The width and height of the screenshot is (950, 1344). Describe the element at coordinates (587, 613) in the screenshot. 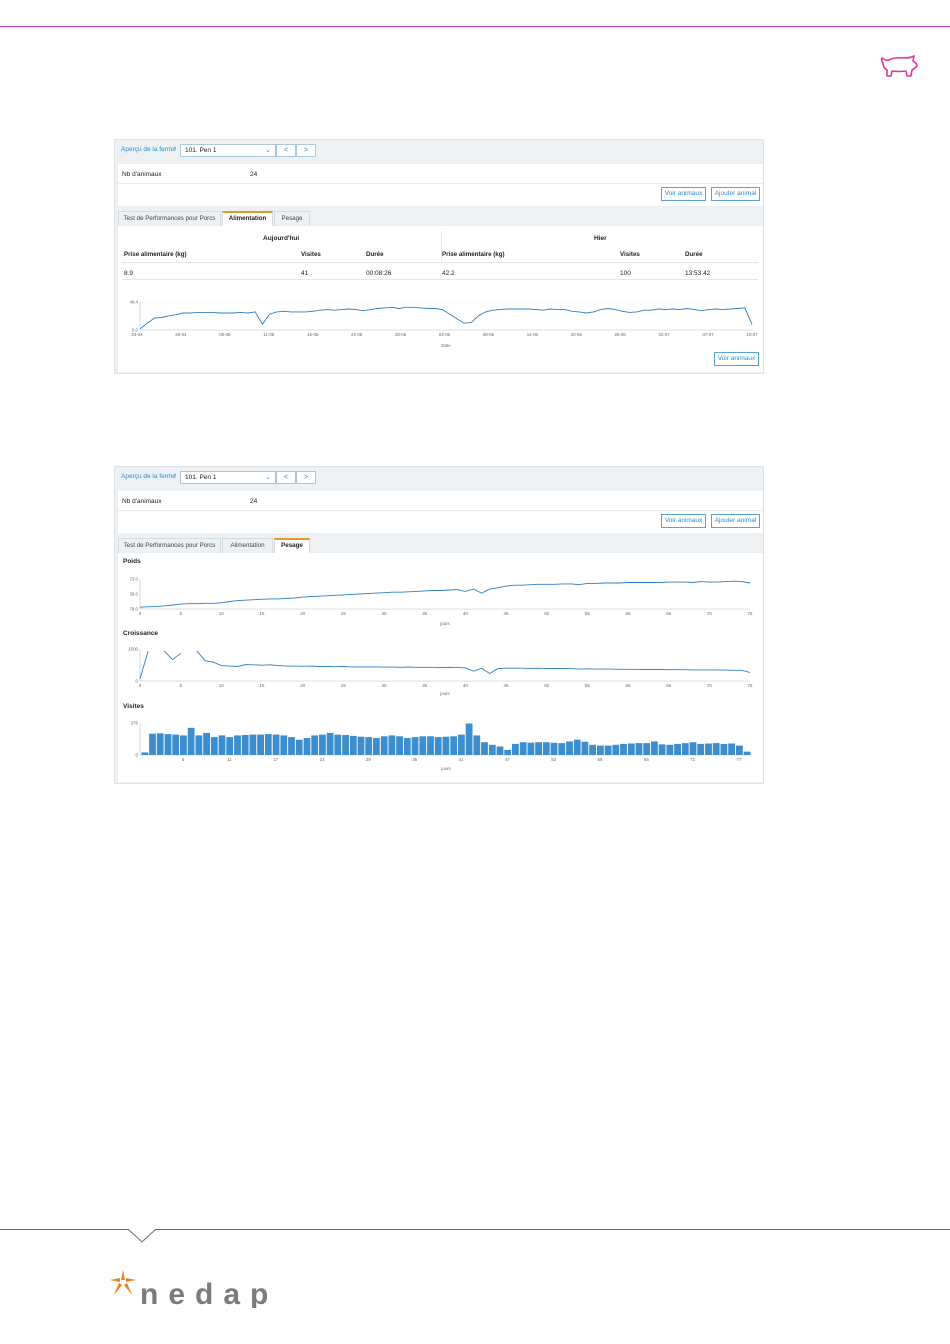

I see `x-tick-label: 55` at that location.